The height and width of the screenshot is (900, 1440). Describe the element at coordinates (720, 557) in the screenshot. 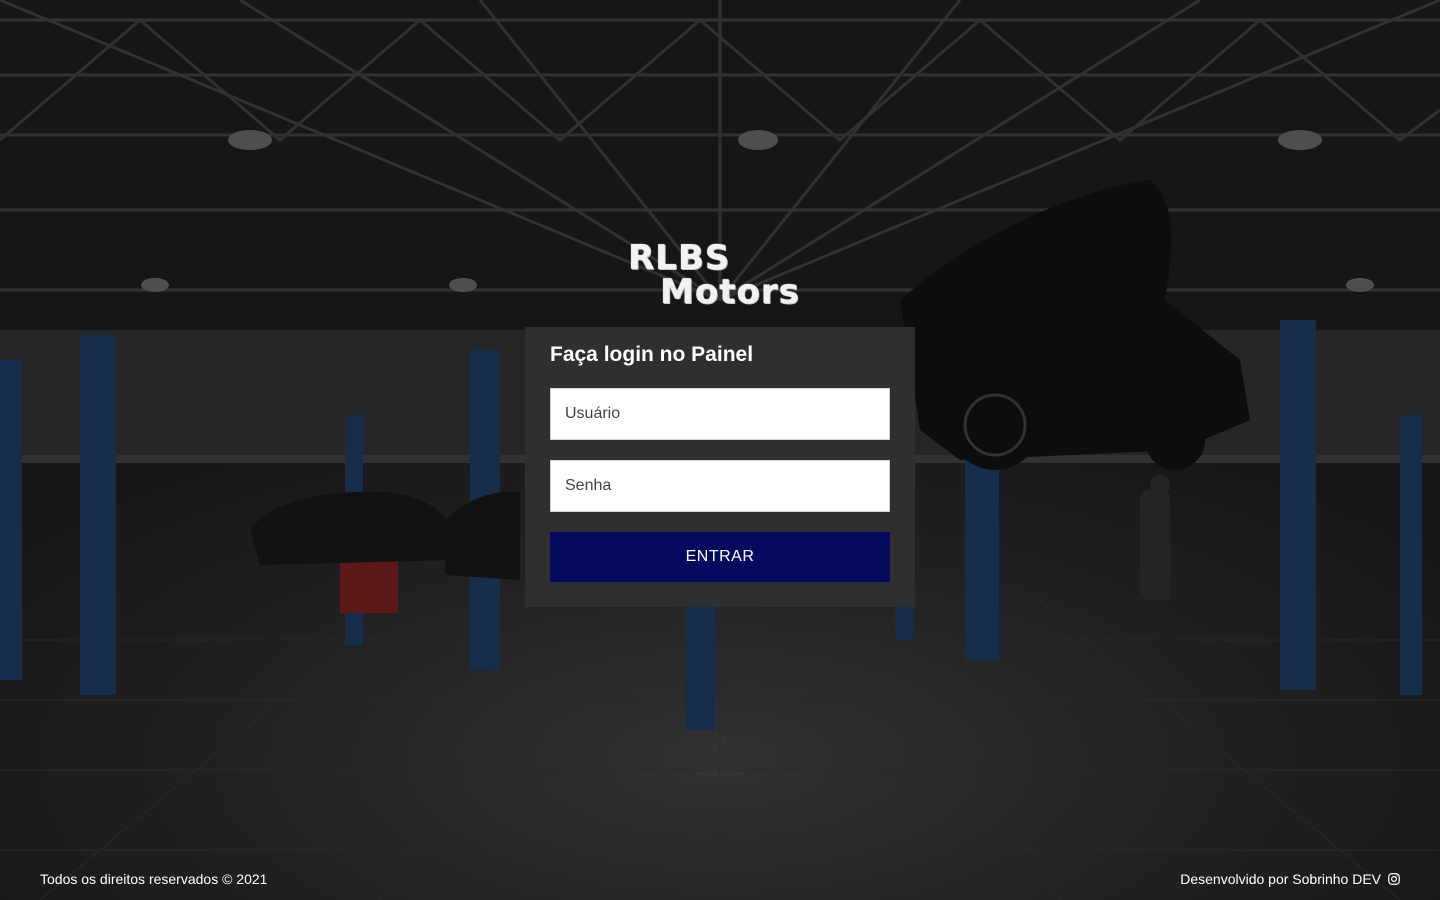

I see `login-submit-button: ENTRAR` at that location.